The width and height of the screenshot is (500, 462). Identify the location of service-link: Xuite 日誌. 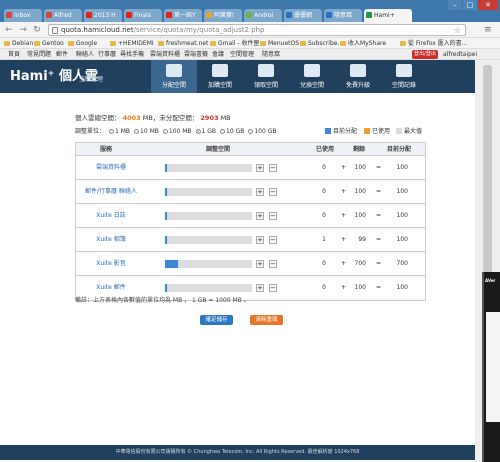
(111, 216).